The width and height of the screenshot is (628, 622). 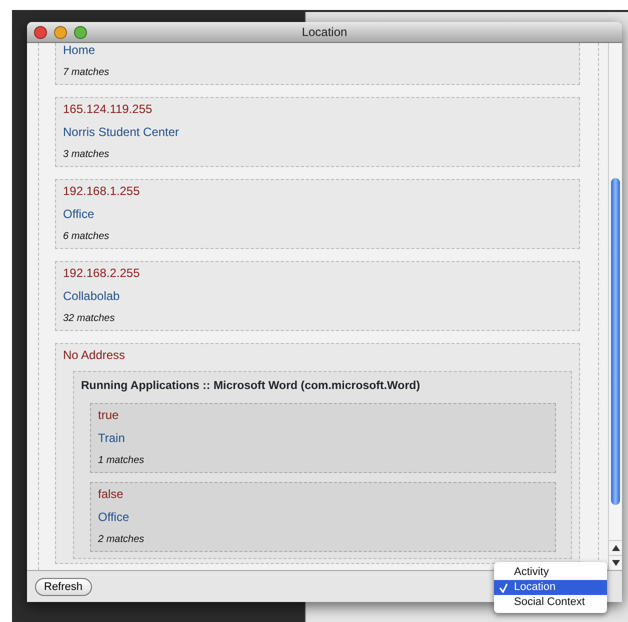 What do you see at coordinates (89, 319) in the screenshot?
I see `match-count: 32 matches` at bounding box center [89, 319].